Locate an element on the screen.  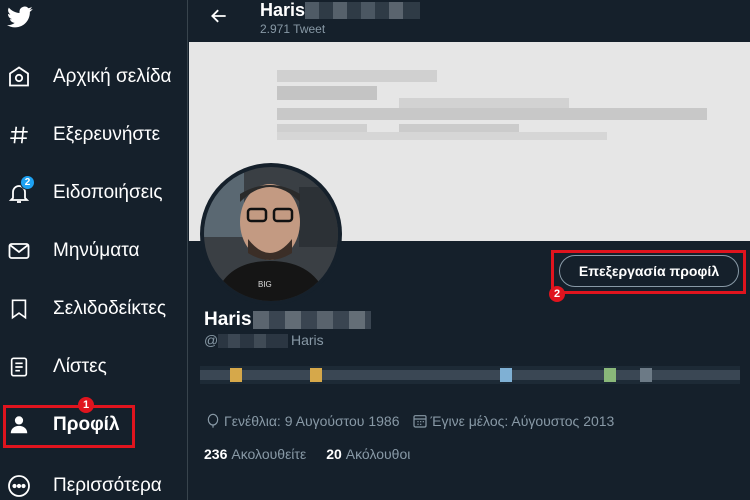
sidebar-item-label: Λίστες is located at coordinates (80, 366).